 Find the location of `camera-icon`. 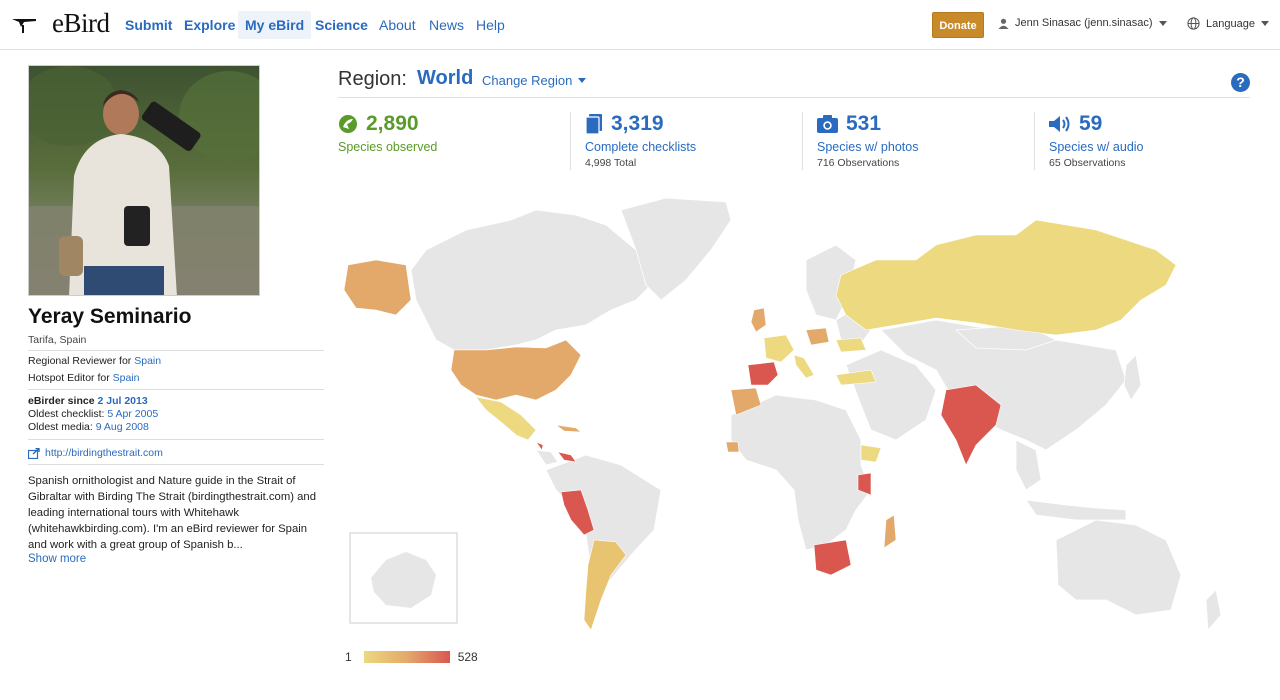

camera-icon is located at coordinates (827, 124).